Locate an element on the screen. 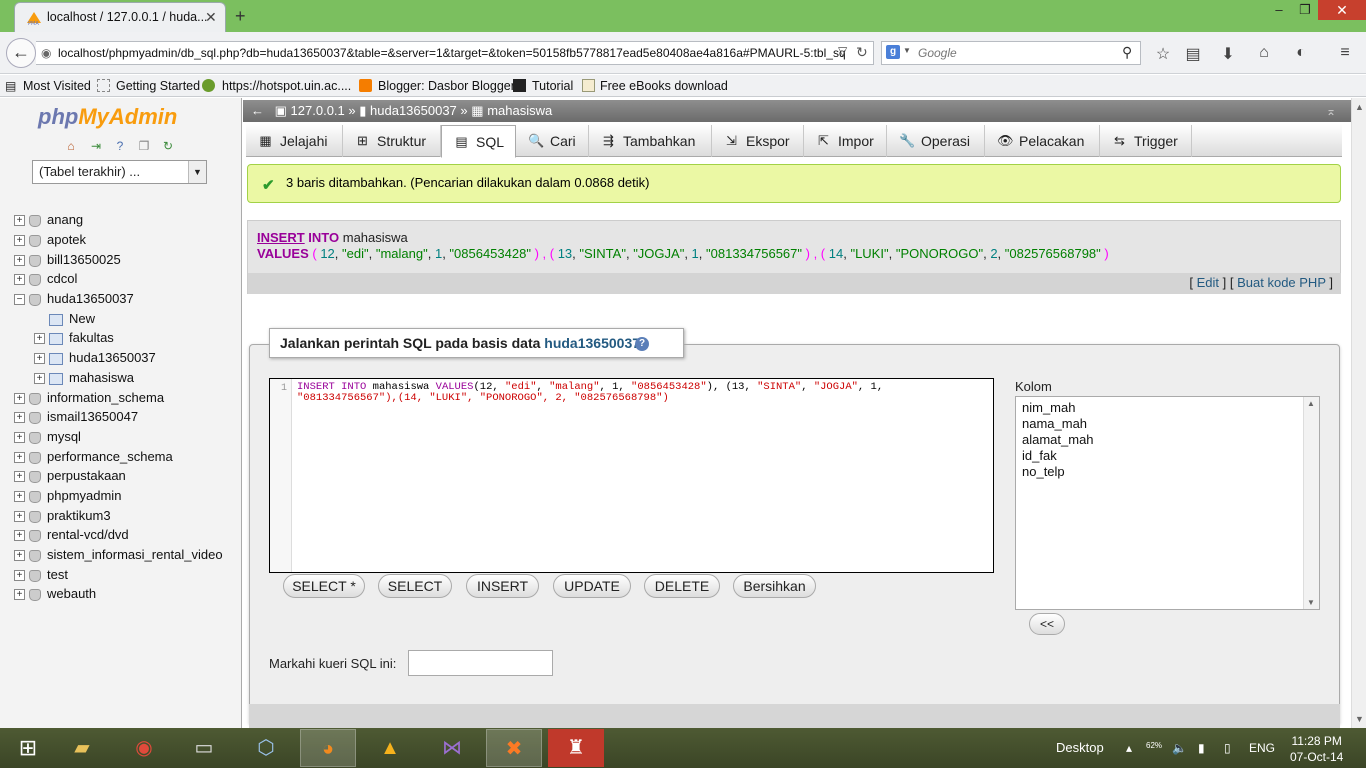 This screenshot has height=768, width=1366. xampp-icon: ✖ is located at coordinates (514, 748).